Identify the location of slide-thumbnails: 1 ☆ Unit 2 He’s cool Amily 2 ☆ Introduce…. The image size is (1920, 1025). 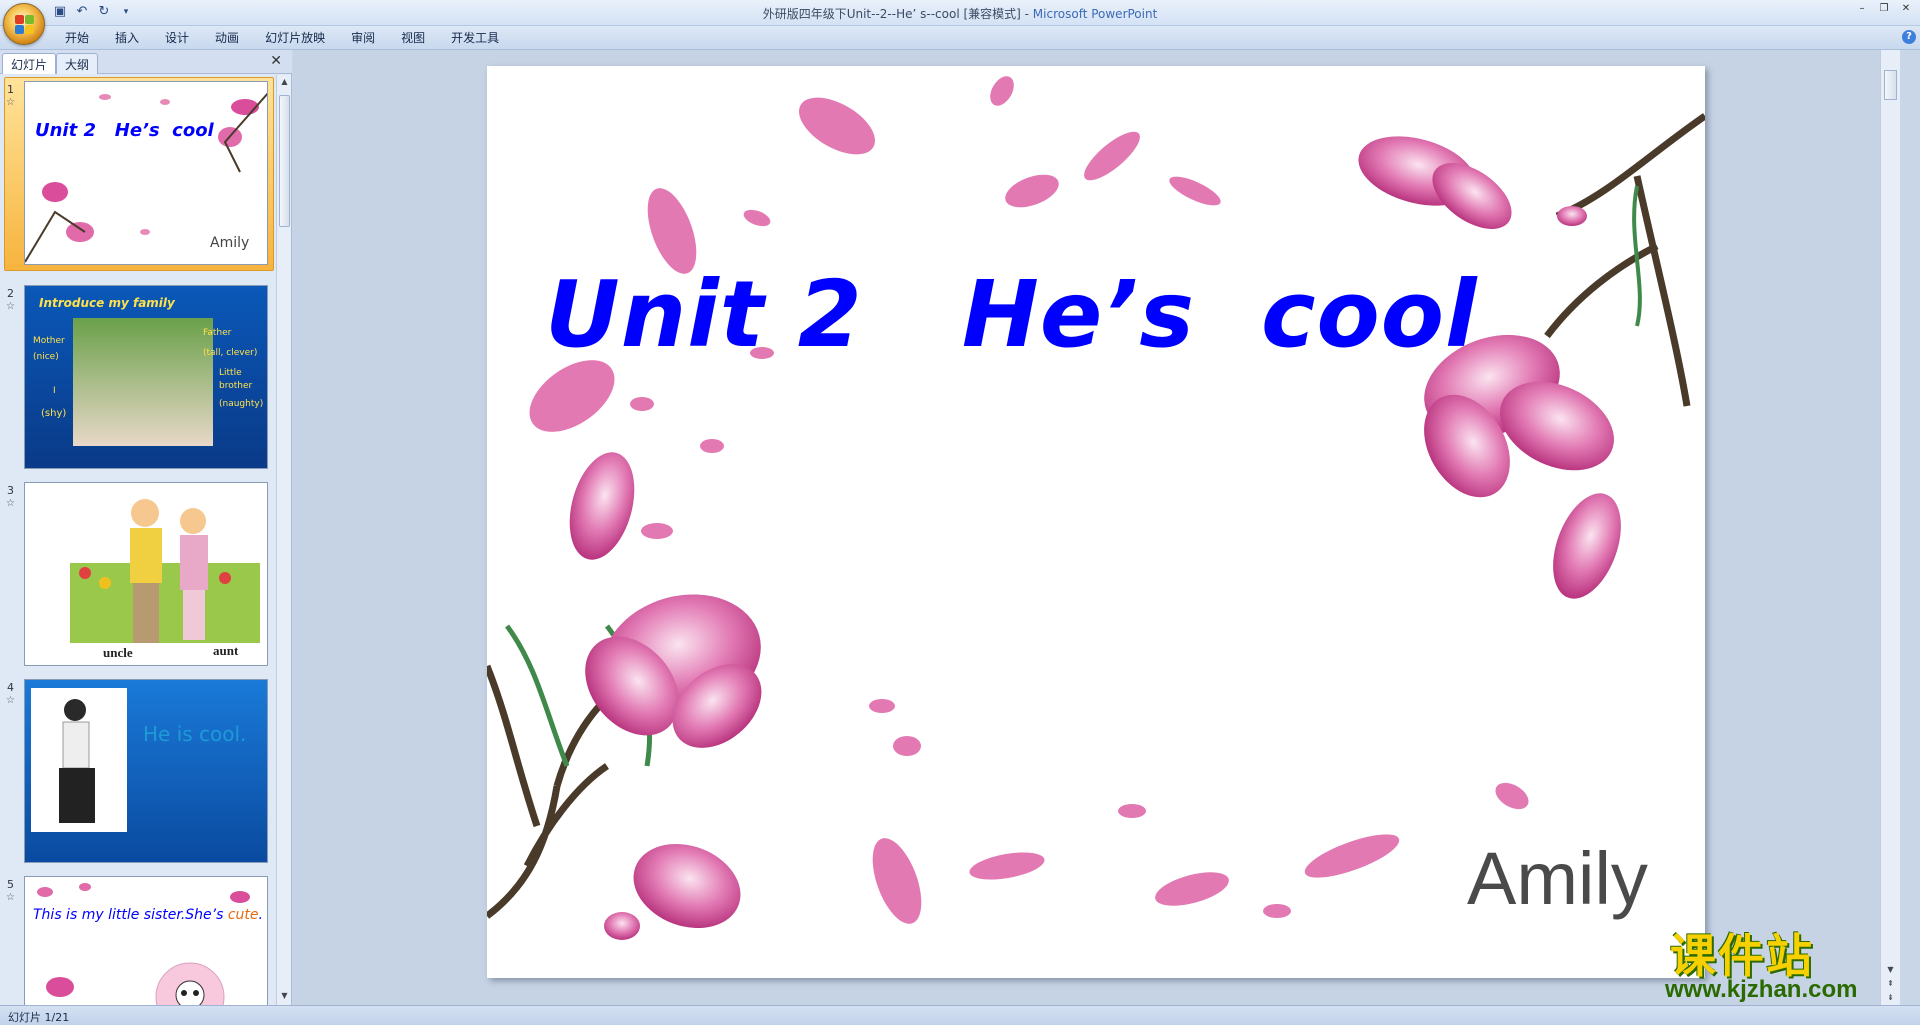
(137, 540).